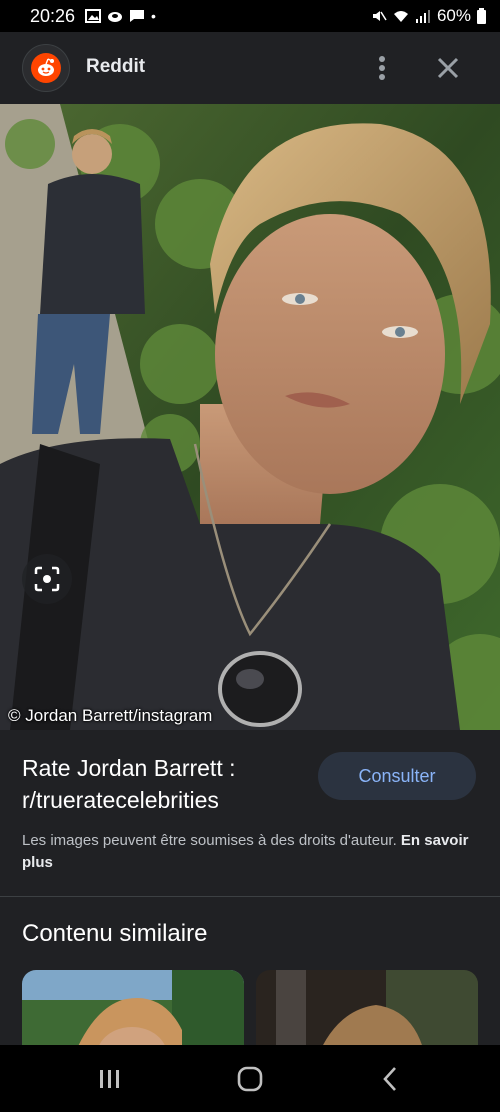  What do you see at coordinates (137, 16) in the screenshot?
I see `message-notification-icon` at bounding box center [137, 16].